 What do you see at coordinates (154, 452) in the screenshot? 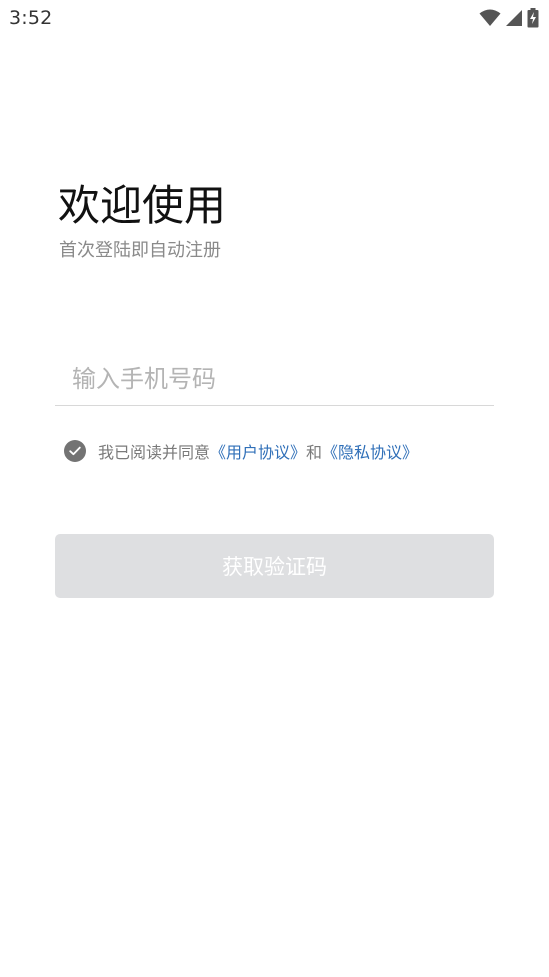
I see `agreement-text: 我已阅读并同意` at bounding box center [154, 452].